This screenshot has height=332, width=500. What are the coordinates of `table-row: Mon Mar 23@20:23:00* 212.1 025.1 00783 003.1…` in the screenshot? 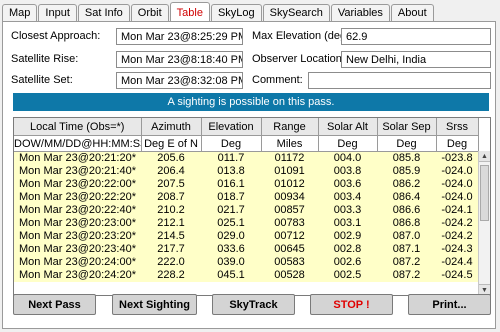 It's located at (246, 223).